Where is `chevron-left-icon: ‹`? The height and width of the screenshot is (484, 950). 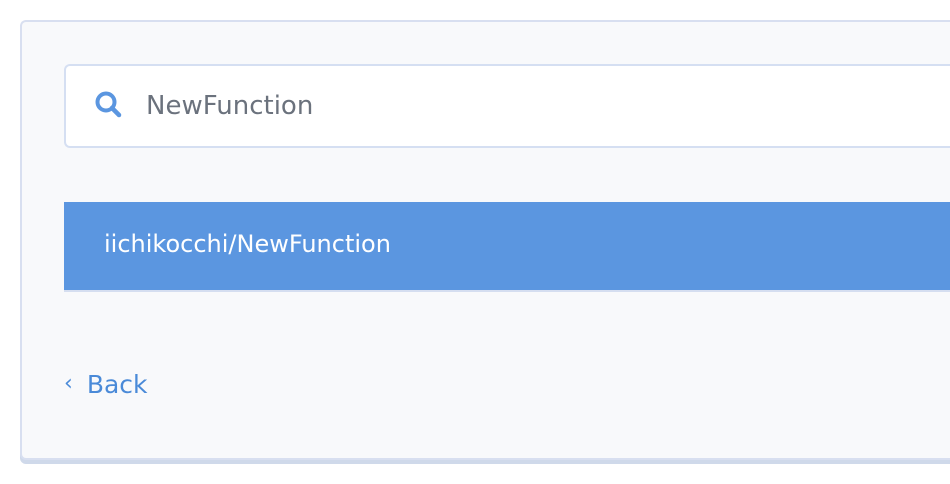 chevron-left-icon: ‹ is located at coordinates (68, 383).